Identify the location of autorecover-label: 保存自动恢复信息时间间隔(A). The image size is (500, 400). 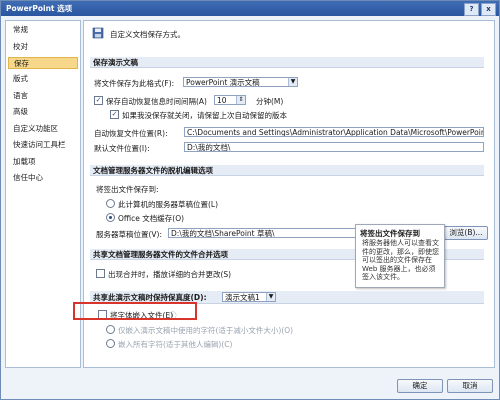
(156, 101).